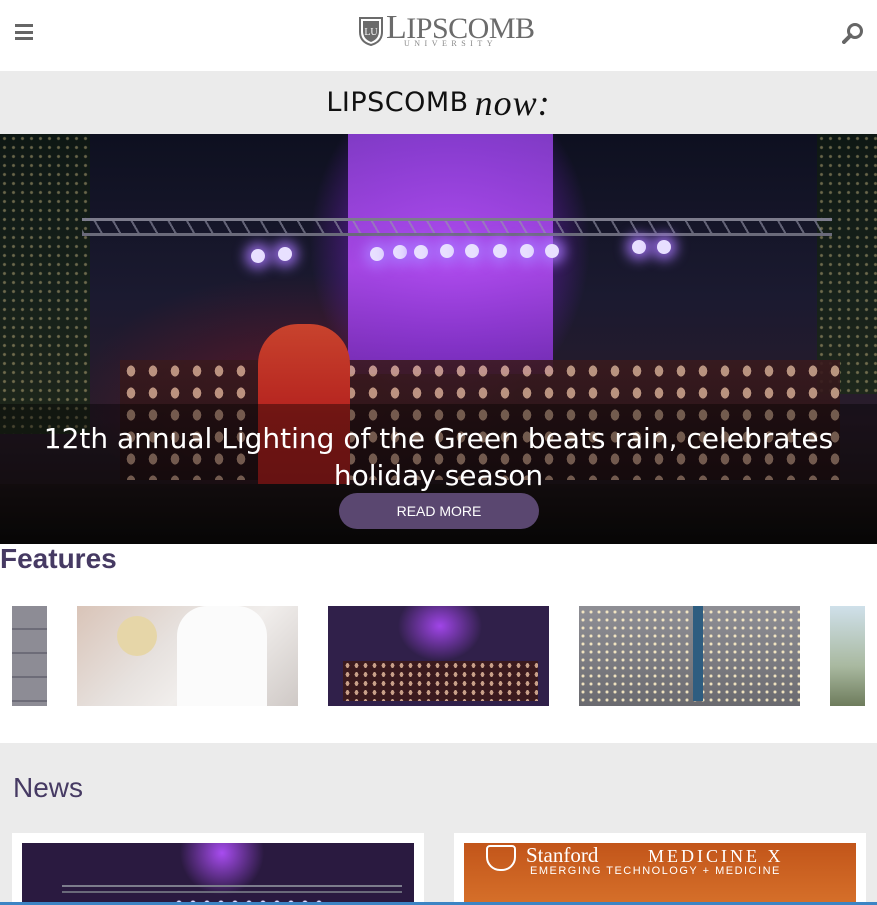 This screenshot has height=905, width=877. I want to click on news-card-lighting, so click(218, 869).